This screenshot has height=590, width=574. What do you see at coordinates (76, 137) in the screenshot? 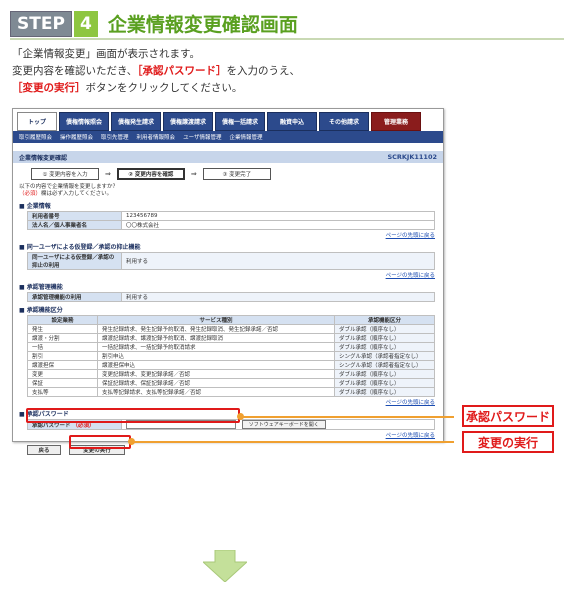
I see `submenu-operation-history: 操作履歴照会` at bounding box center [76, 137].